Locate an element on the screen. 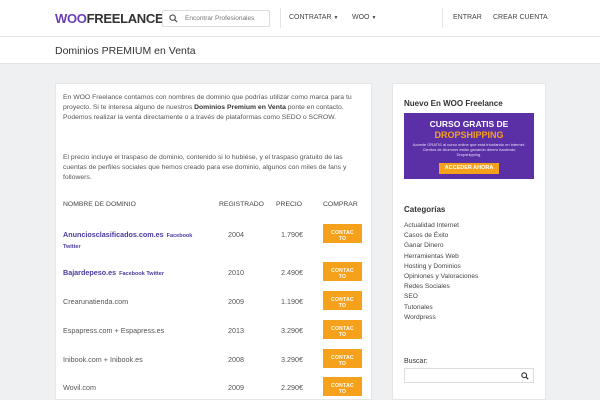 Image resolution: width=600 pixels, height=400 pixels. domain-link: Bajardepeso.es Facebook Twitter is located at coordinates (113, 272).